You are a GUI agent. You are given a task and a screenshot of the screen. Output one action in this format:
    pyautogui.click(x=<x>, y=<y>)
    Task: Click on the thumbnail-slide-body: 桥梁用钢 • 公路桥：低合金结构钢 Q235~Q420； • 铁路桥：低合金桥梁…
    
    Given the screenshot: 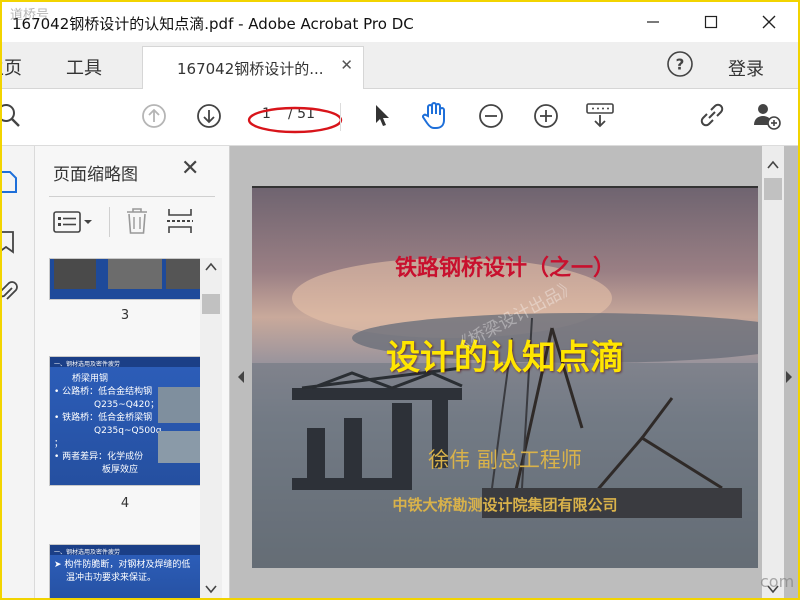 What is the action you would take?
    pyautogui.click(x=125, y=426)
    